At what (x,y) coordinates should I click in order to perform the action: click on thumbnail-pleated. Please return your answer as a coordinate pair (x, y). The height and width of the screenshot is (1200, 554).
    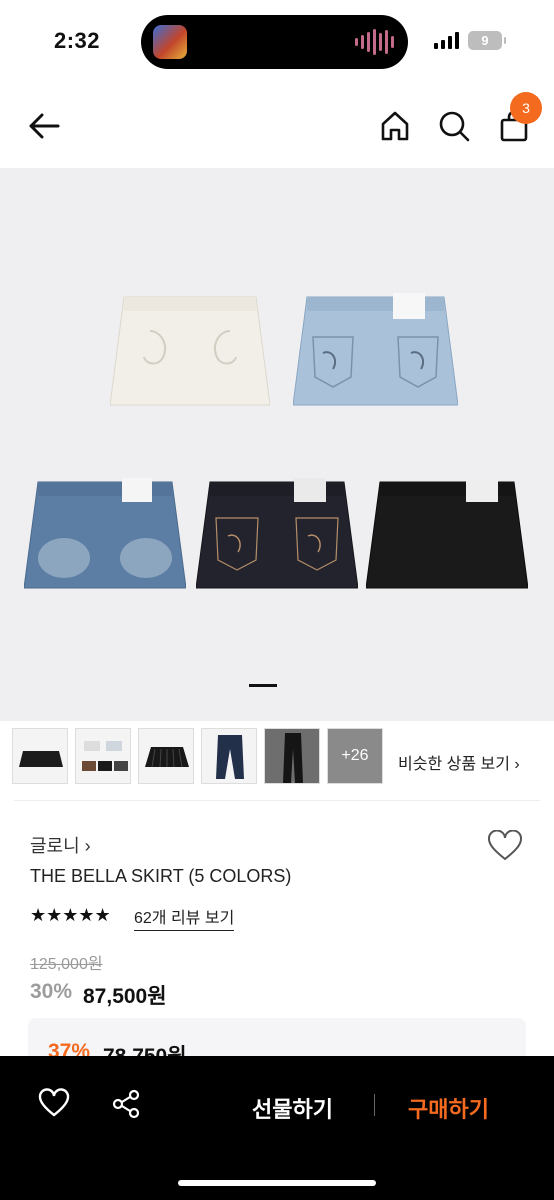
    Looking at the image, I should click on (166, 756).